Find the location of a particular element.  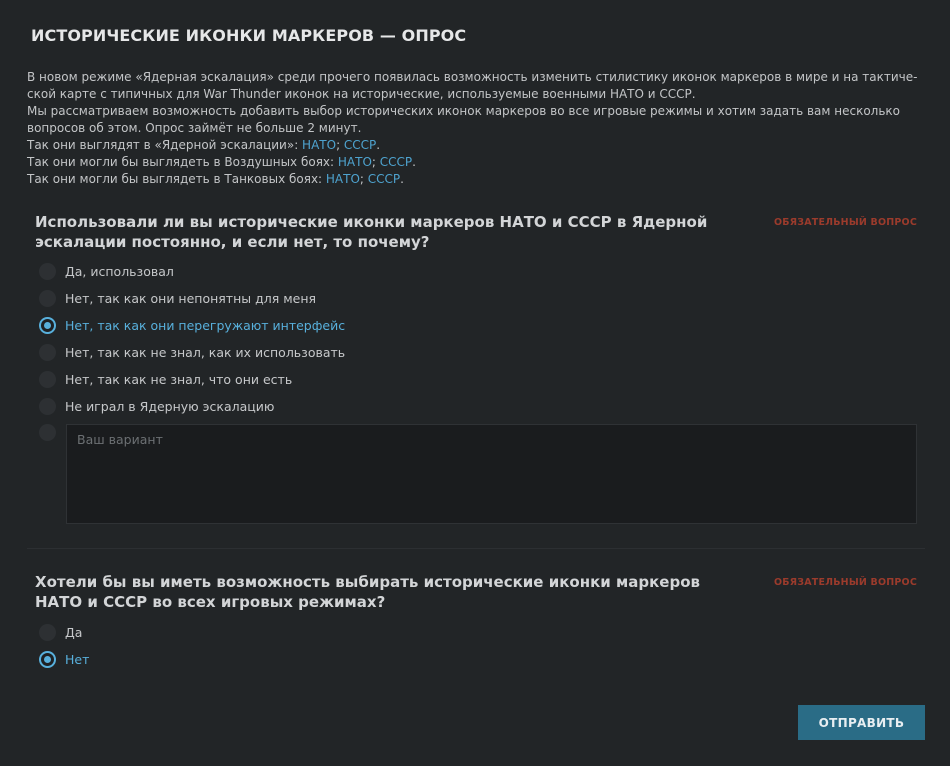

option-label: Да is located at coordinates (74, 632).